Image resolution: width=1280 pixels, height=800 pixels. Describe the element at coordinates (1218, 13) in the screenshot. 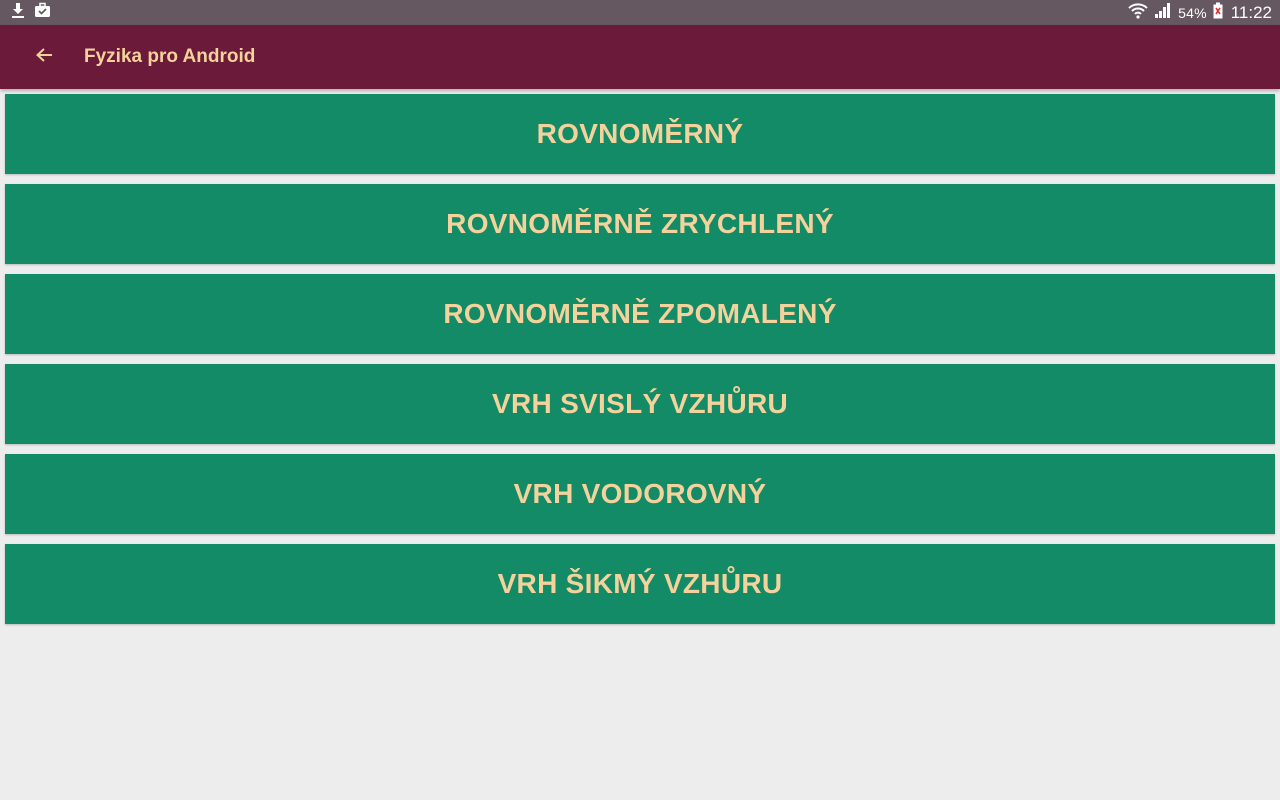

I see `battery-icon` at that location.